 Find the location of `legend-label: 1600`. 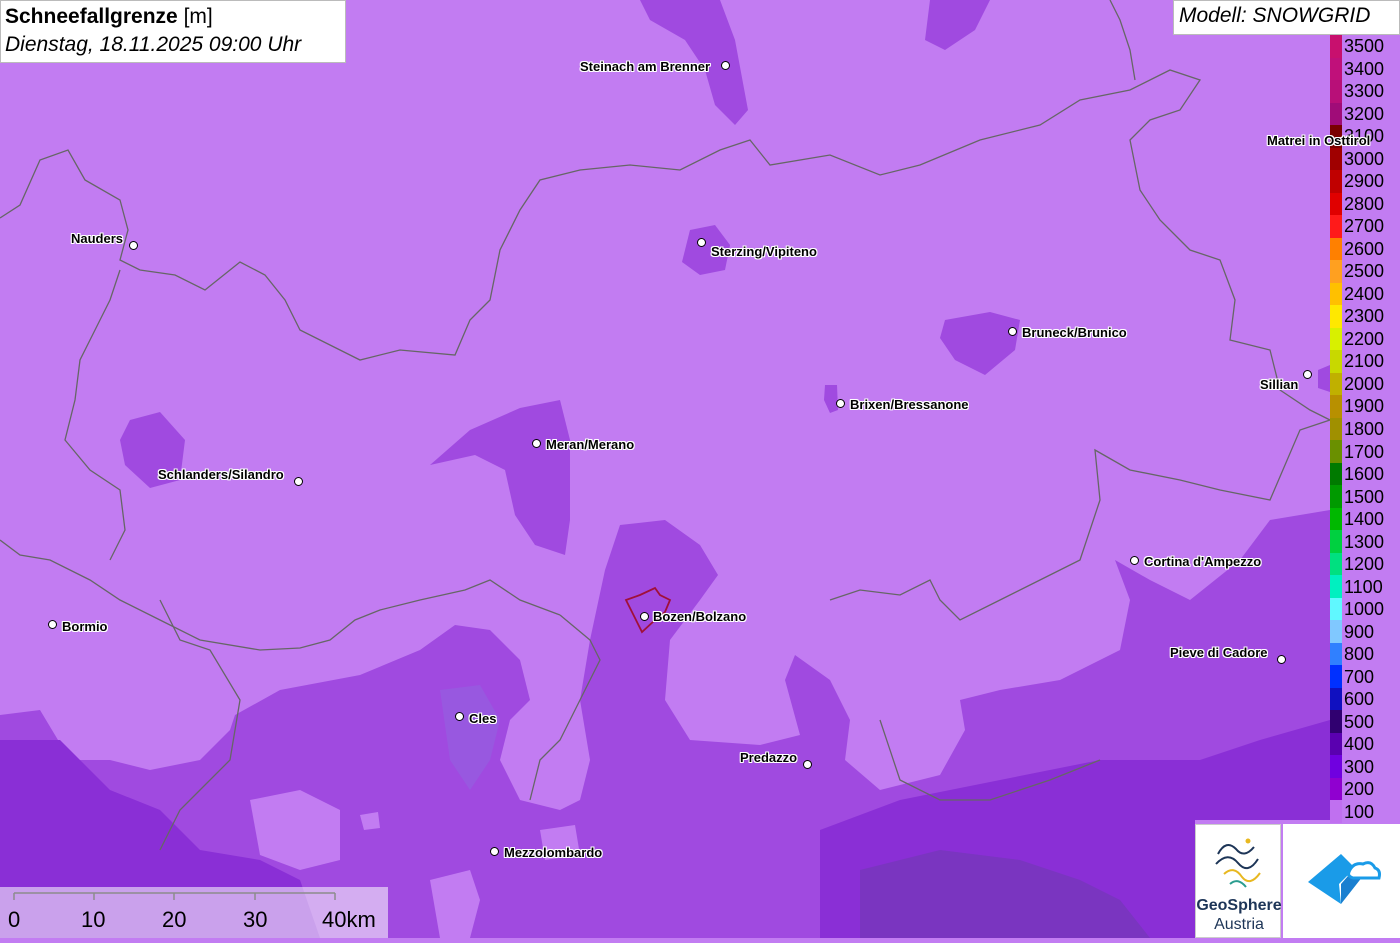

legend-label: 1600 is located at coordinates (1364, 474).